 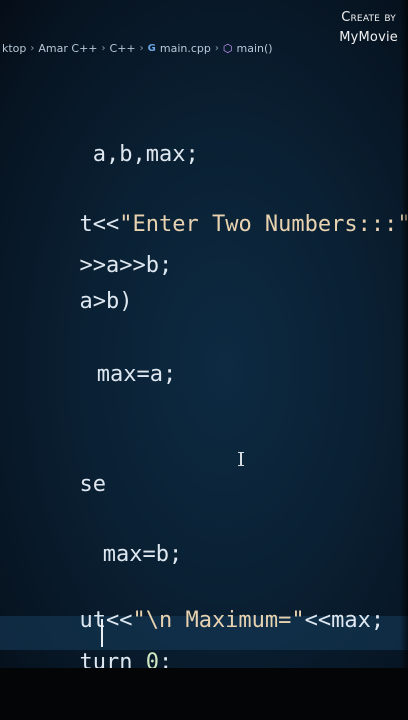 I want to click on code-text: se, so click(x=92, y=484).